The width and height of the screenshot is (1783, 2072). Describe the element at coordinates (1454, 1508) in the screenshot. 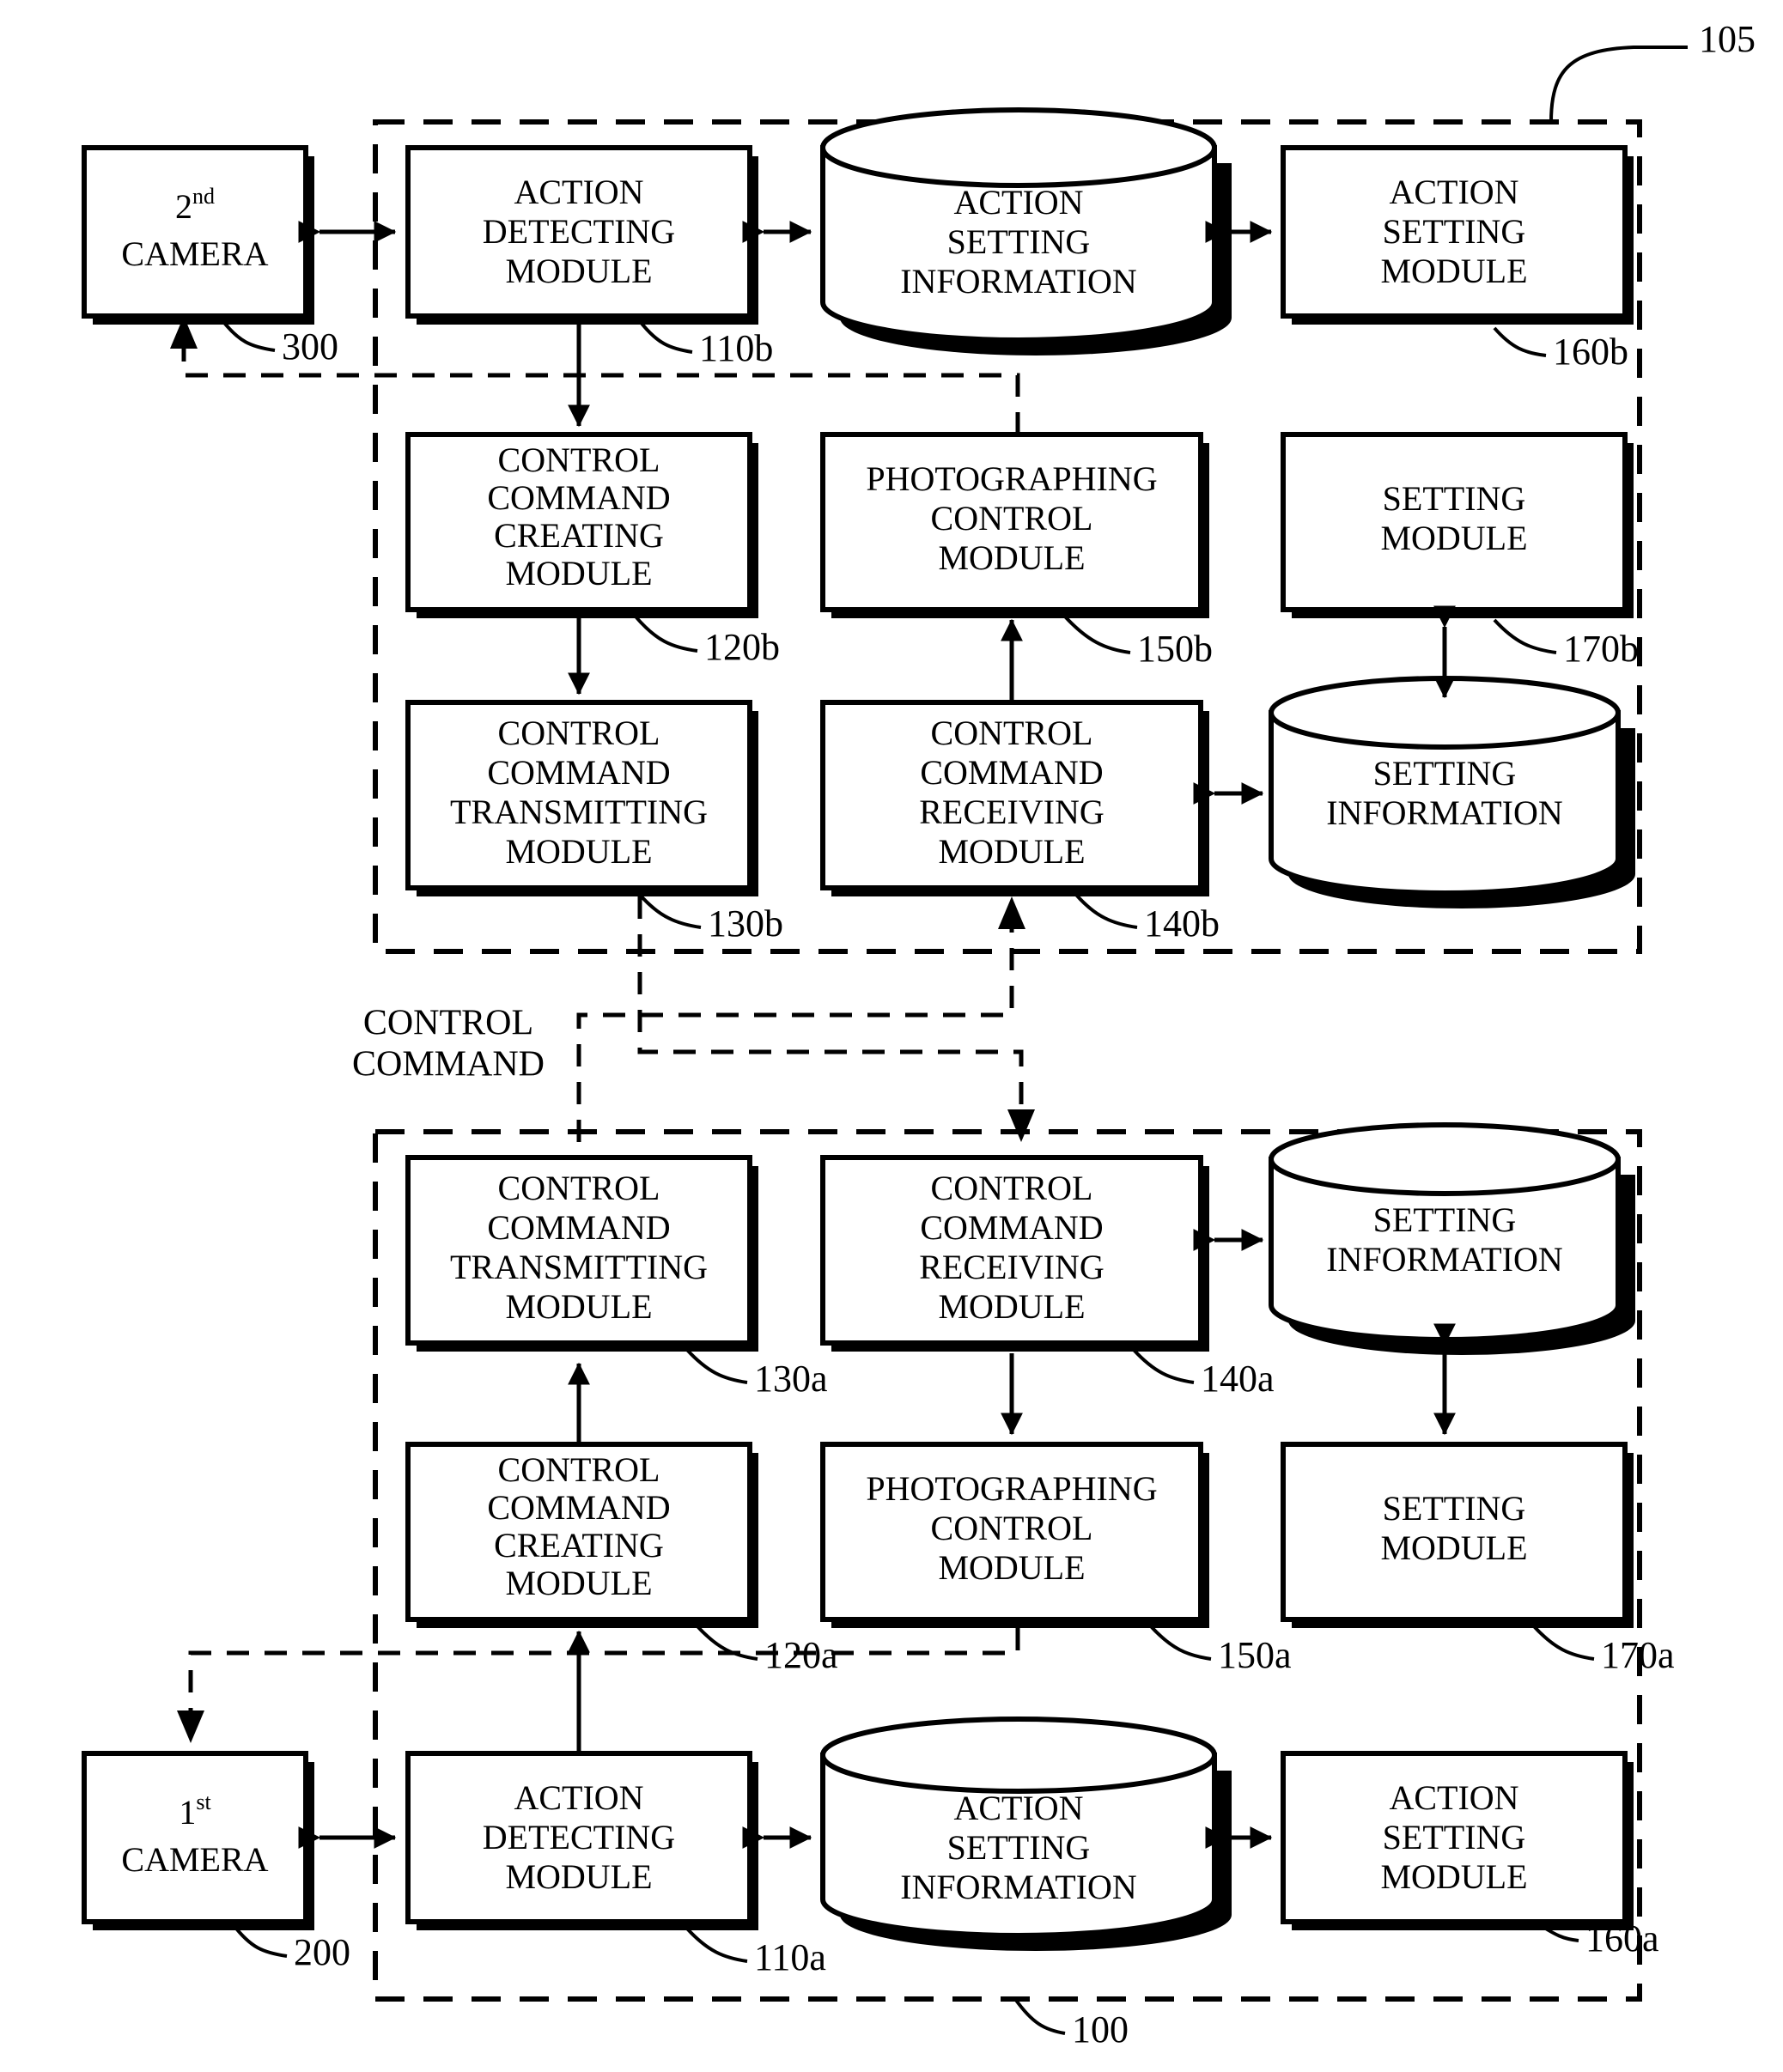

I see `setting-module-a-label: SETTING` at that location.